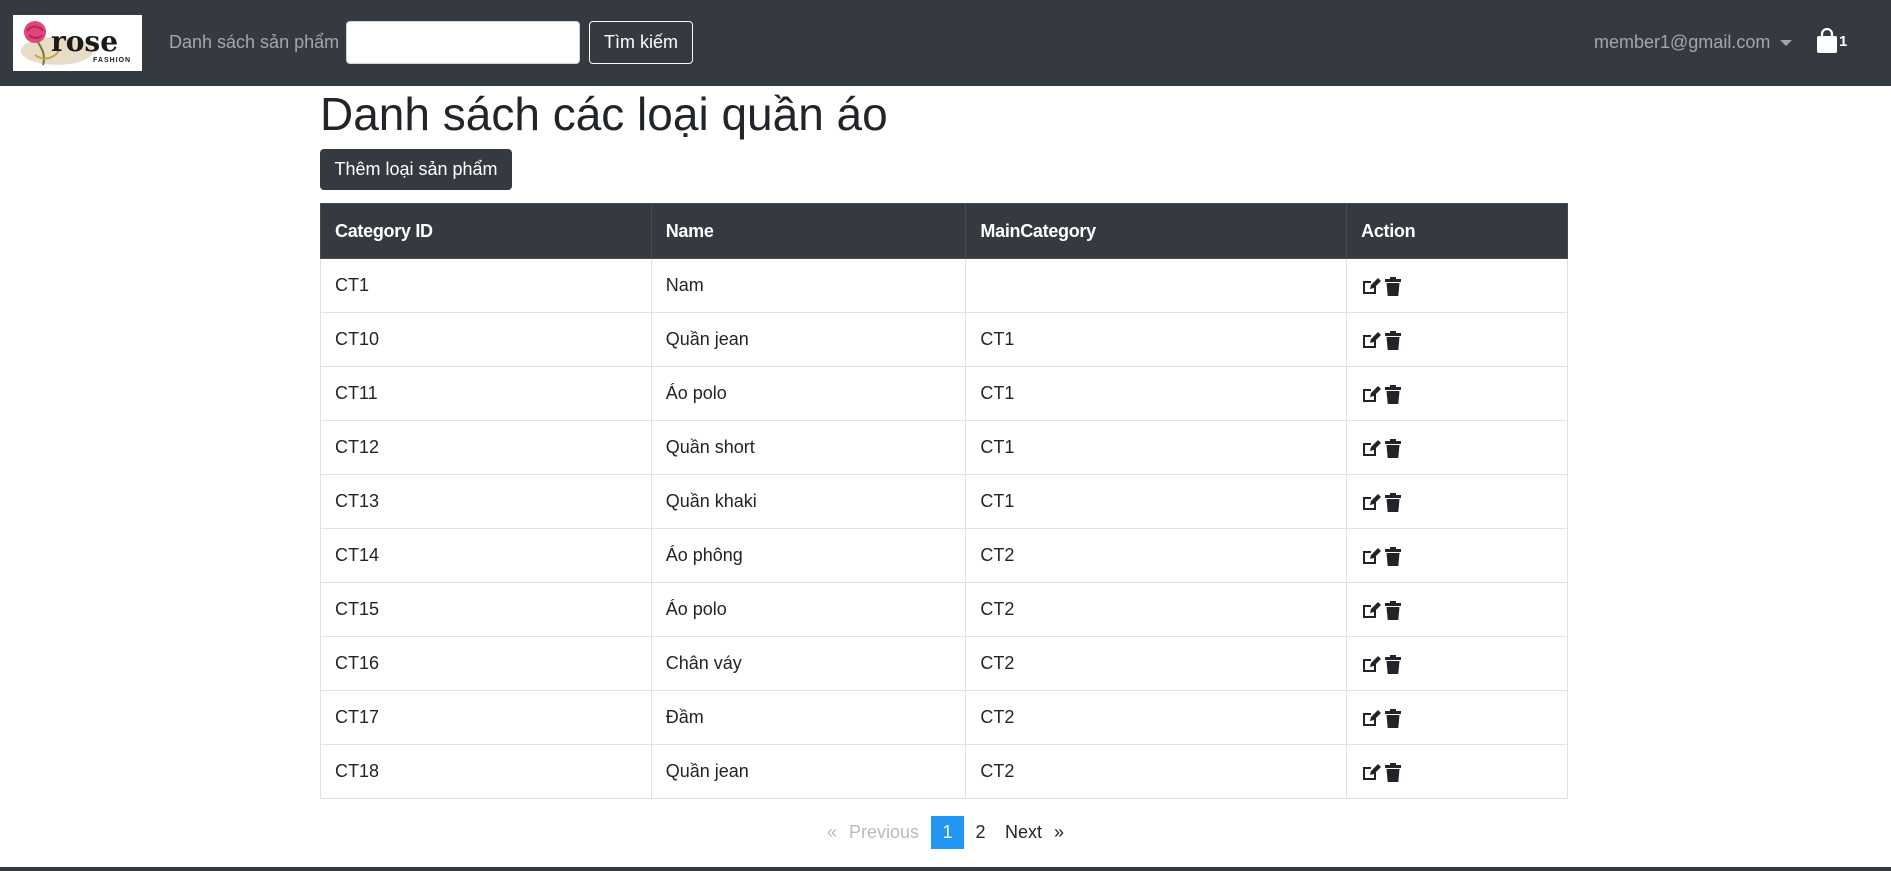 The width and height of the screenshot is (1891, 871). I want to click on table-row: CT10 Quần jean CT1, so click(944, 339).